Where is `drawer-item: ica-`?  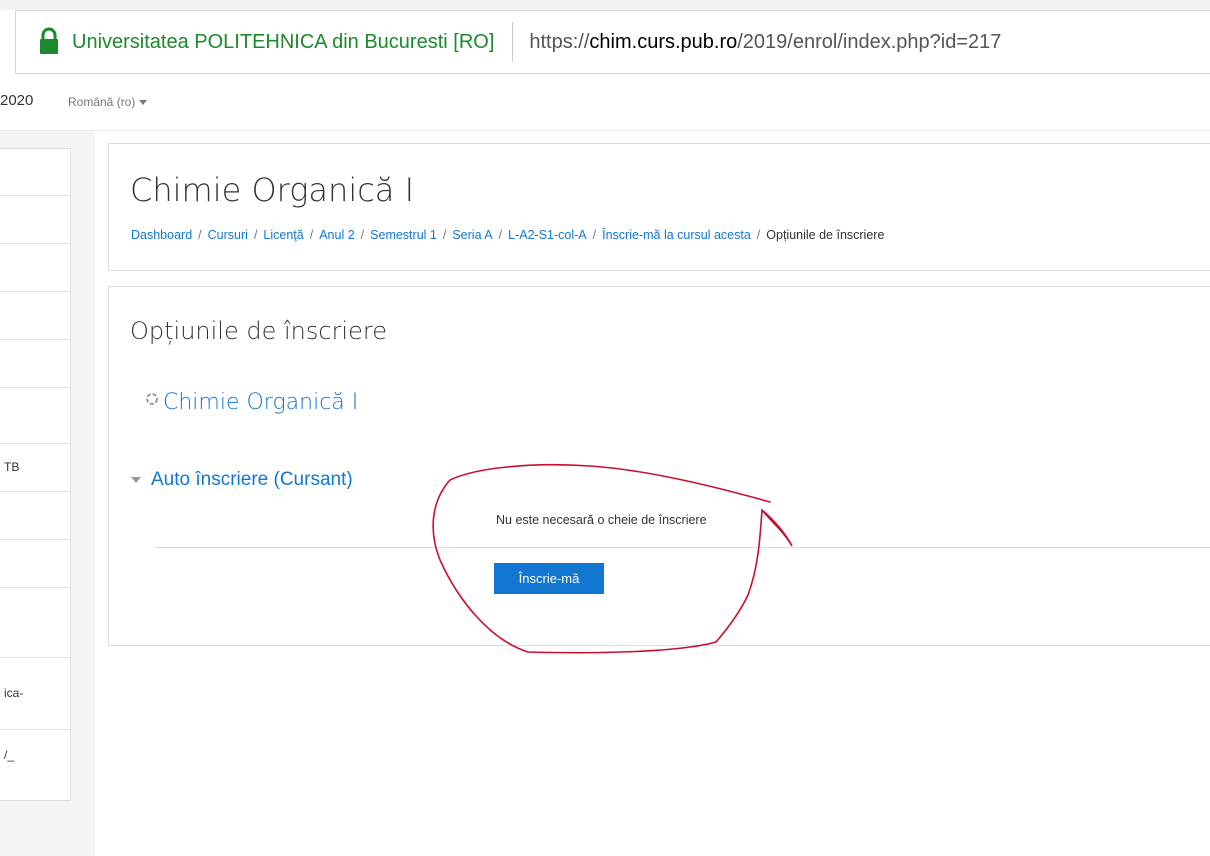 drawer-item: ica- is located at coordinates (35, 693).